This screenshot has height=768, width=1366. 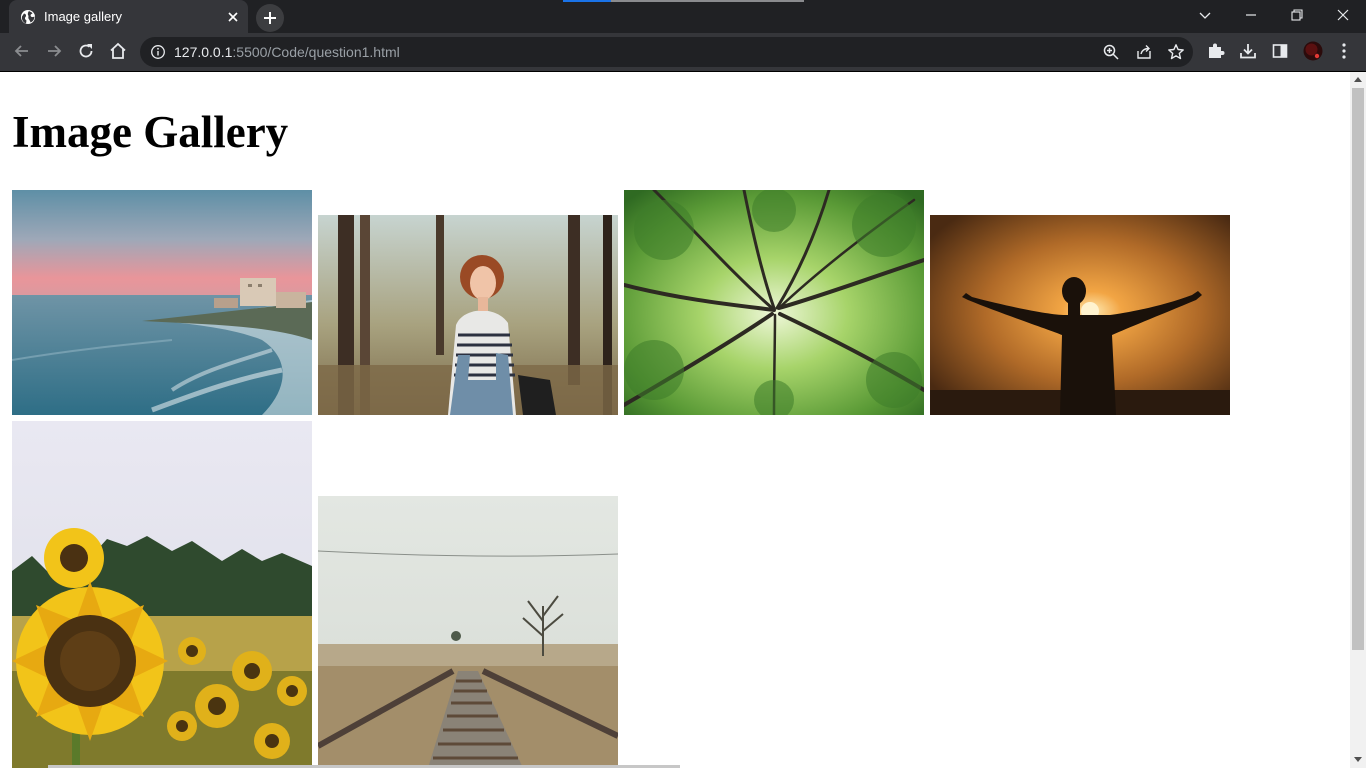 What do you see at coordinates (587, 1) in the screenshot?
I see `tab-strip-indicator-accent` at bounding box center [587, 1].